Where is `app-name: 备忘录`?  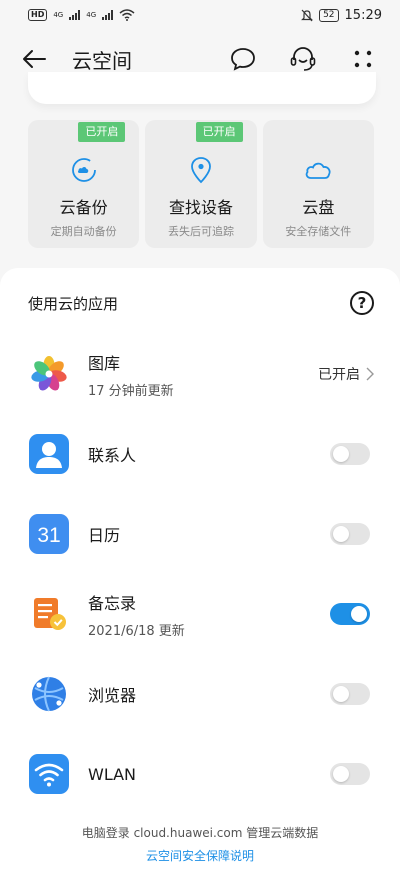 app-name: 备忘录 is located at coordinates (112, 603).